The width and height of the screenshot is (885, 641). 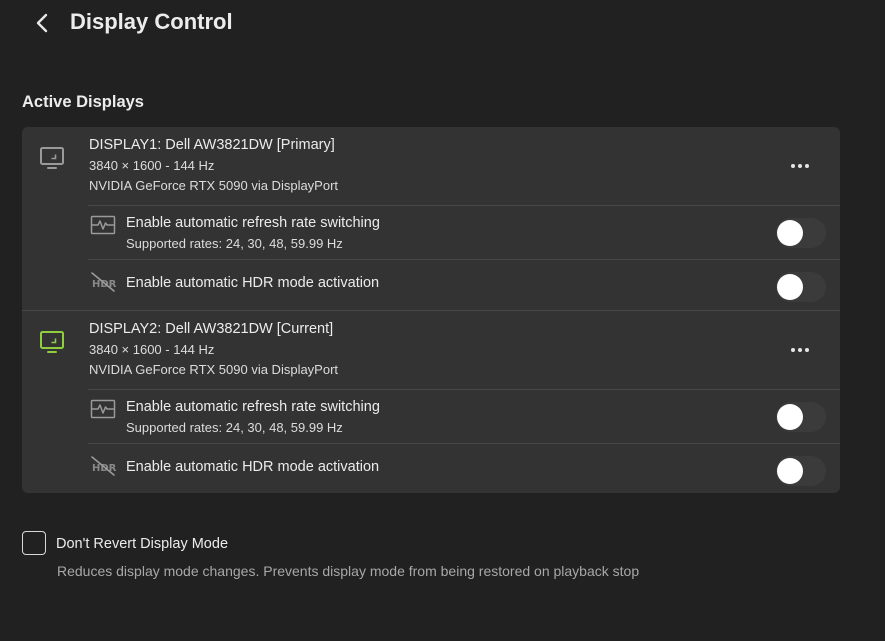 What do you see at coordinates (83, 102) in the screenshot?
I see `section-title-active-displays: Active Displays` at bounding box center [83, 102].